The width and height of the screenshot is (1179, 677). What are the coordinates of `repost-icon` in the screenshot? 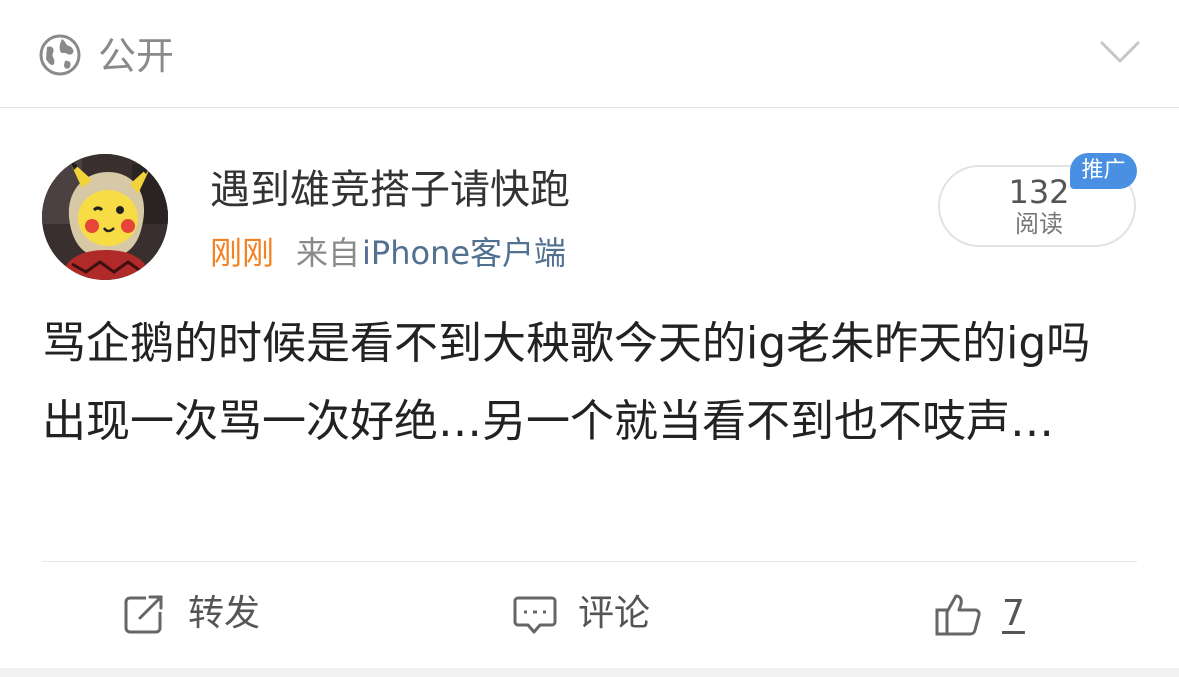 It's located at (143, 614).